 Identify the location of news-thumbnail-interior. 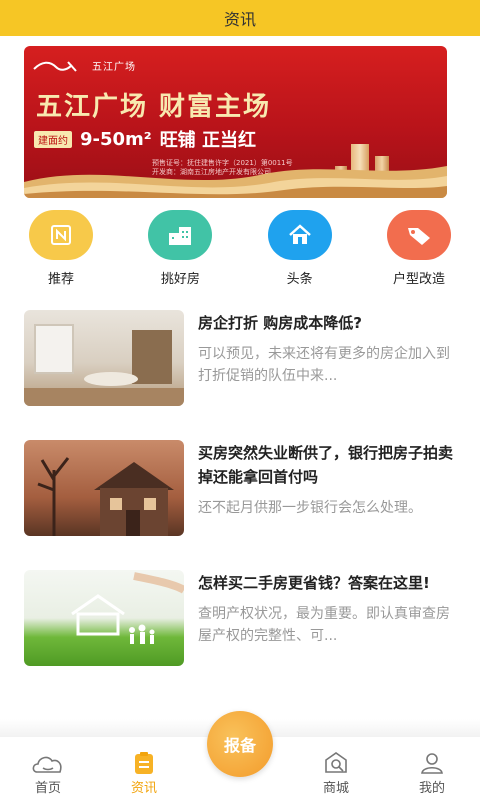
(104, 358).